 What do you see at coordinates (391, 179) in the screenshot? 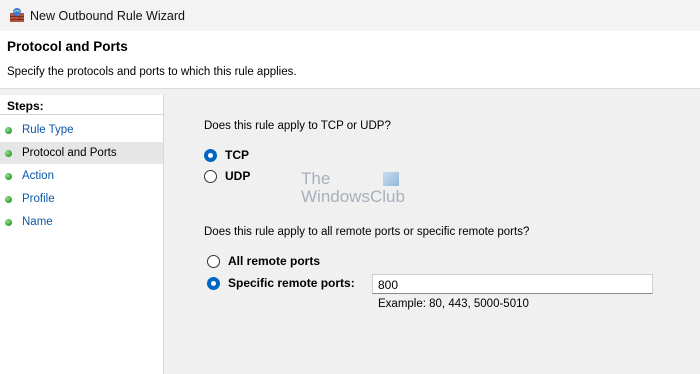
I see `watermark-logo-icon` at bounding box center [391, 179].